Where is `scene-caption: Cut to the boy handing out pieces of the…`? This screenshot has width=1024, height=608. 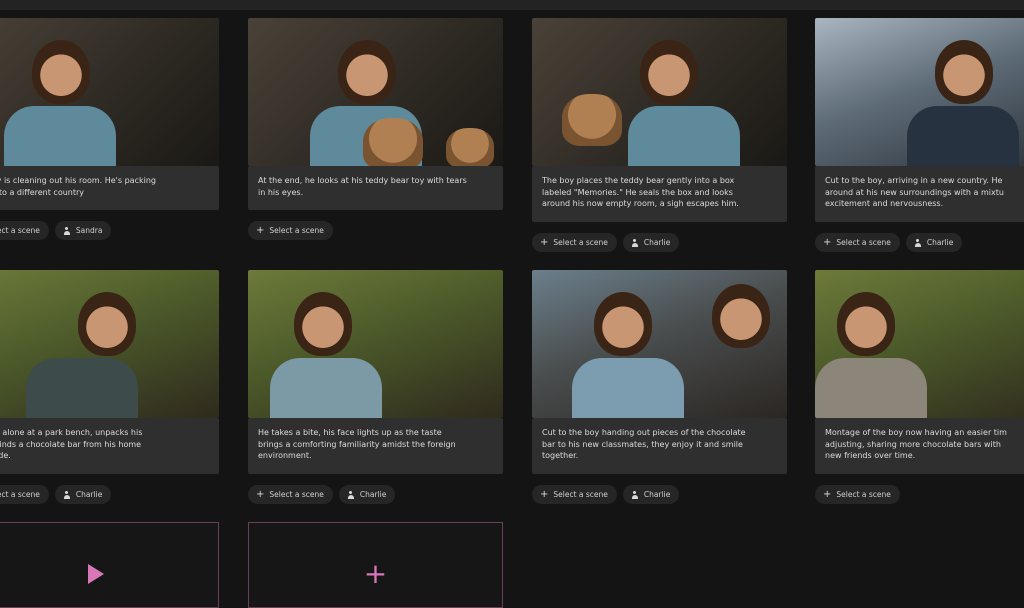 scene-caption: Cut to the boy handing out pieces of the… is located at coordinates (659, 446).